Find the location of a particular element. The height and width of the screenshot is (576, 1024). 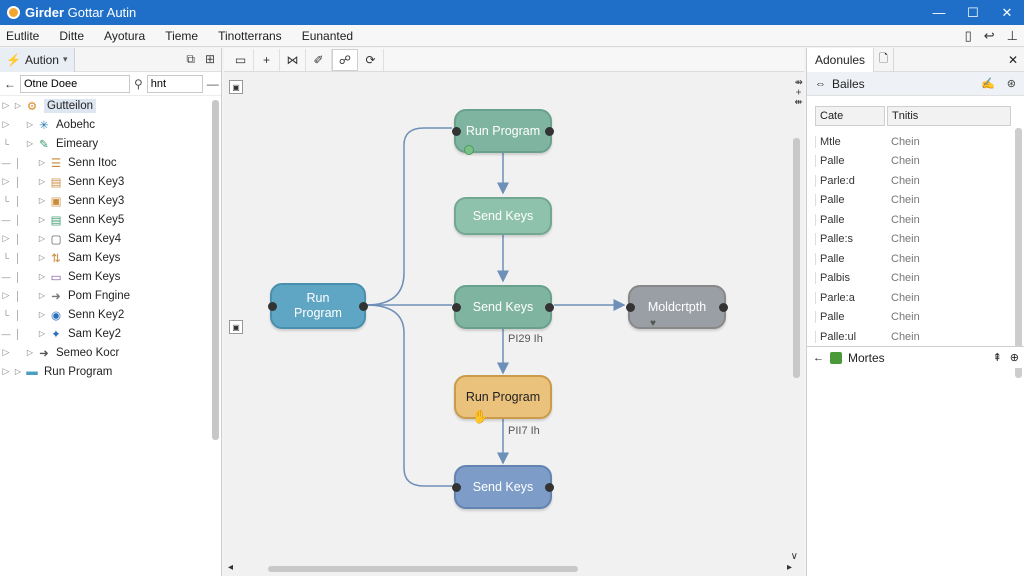

tree-item: ▷ │ ▷ ➜ Pom Fngine is located at coordinates (104, 295).